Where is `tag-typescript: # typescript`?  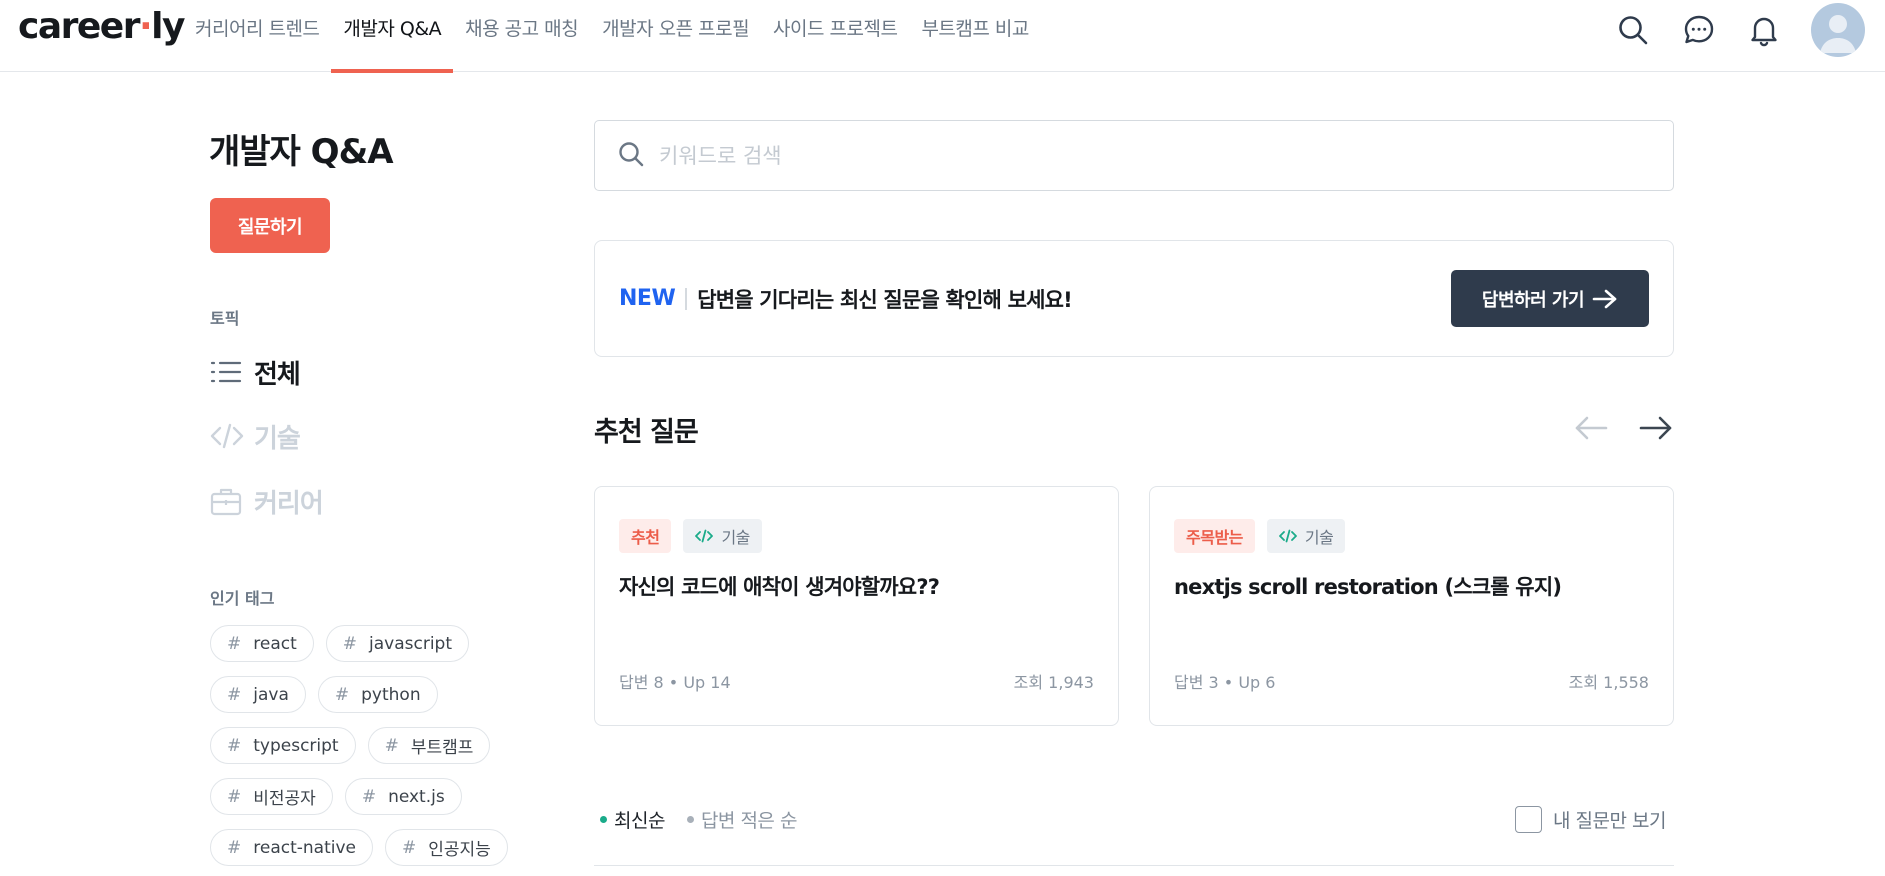
tag-typescript: # typescript is located at coordinates (283, 745).